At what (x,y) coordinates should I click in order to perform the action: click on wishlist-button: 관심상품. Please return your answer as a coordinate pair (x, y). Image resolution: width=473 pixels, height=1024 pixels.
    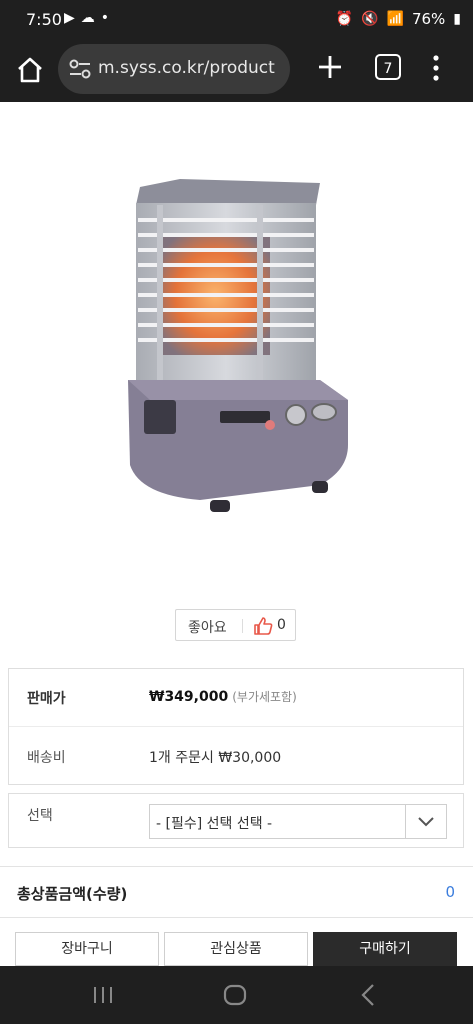
    Looking at the image, I should click on (236, 949).